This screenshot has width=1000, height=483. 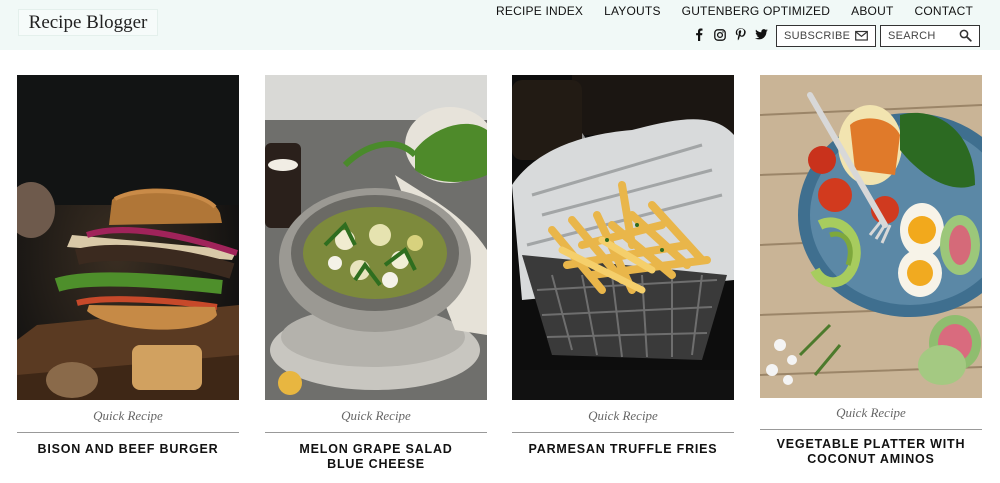 What do you see at coordinates (376, 457) in the screenshot?
I see `recipe-title: MELON GRAPE SALAD BLUE CHEESE` at bounding box center [376, 457].